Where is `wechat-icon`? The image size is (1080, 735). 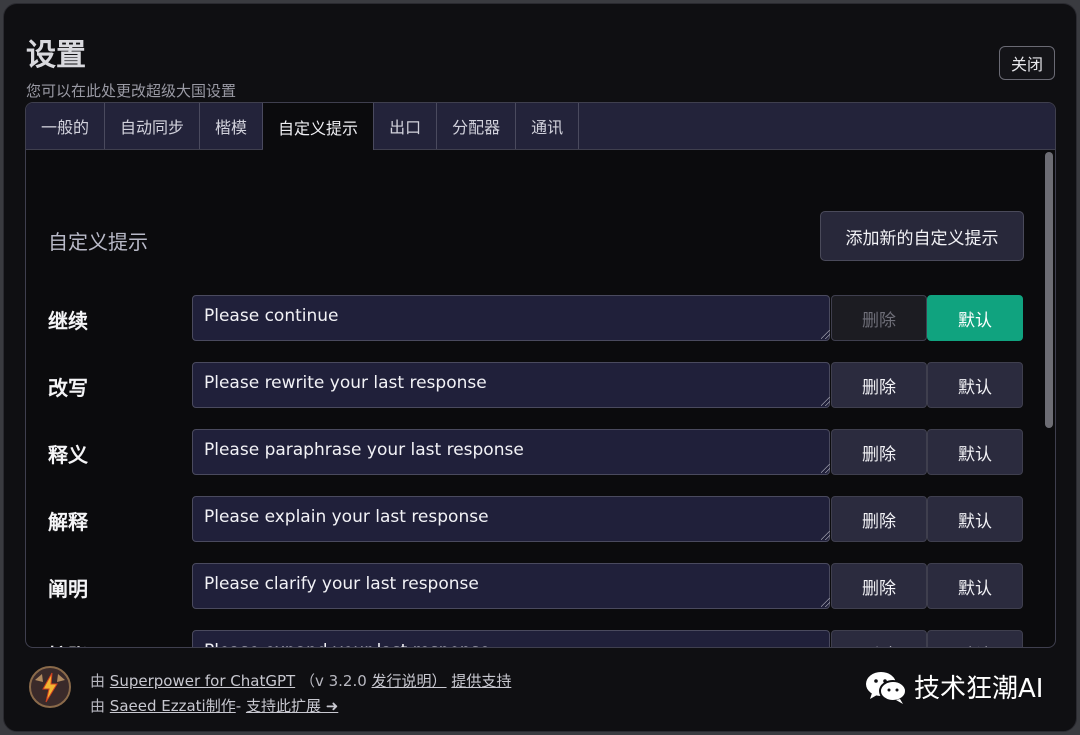 wechat-icon is located at coordinates (886, 687).